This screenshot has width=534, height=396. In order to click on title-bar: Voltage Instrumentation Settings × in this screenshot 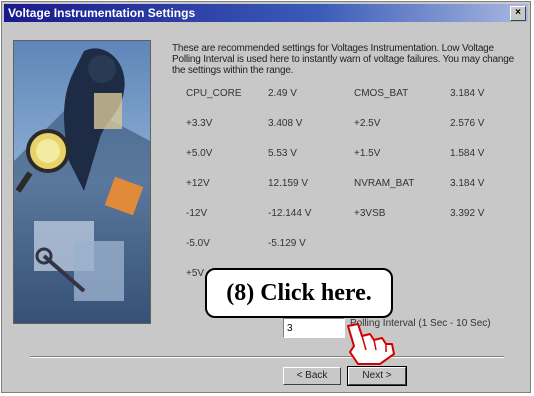, I will do `click(266, 13)`.